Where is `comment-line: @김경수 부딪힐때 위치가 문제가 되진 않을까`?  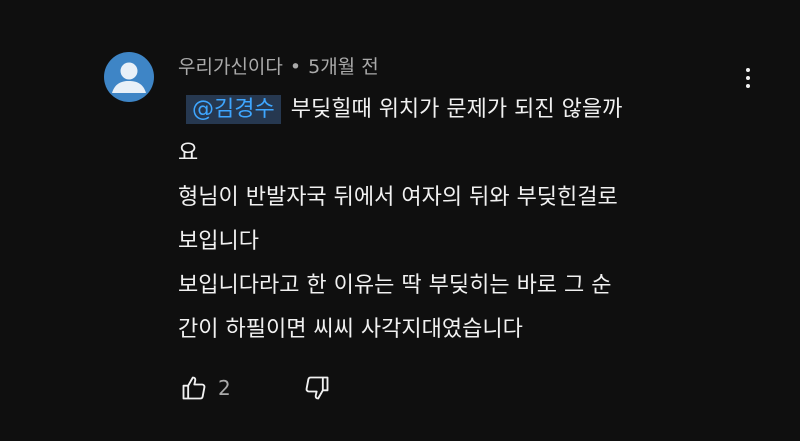
comment-line: @김경수 부딪힐때 위치가 문제가 되진 않을까 is located at coordinates (458, 110).